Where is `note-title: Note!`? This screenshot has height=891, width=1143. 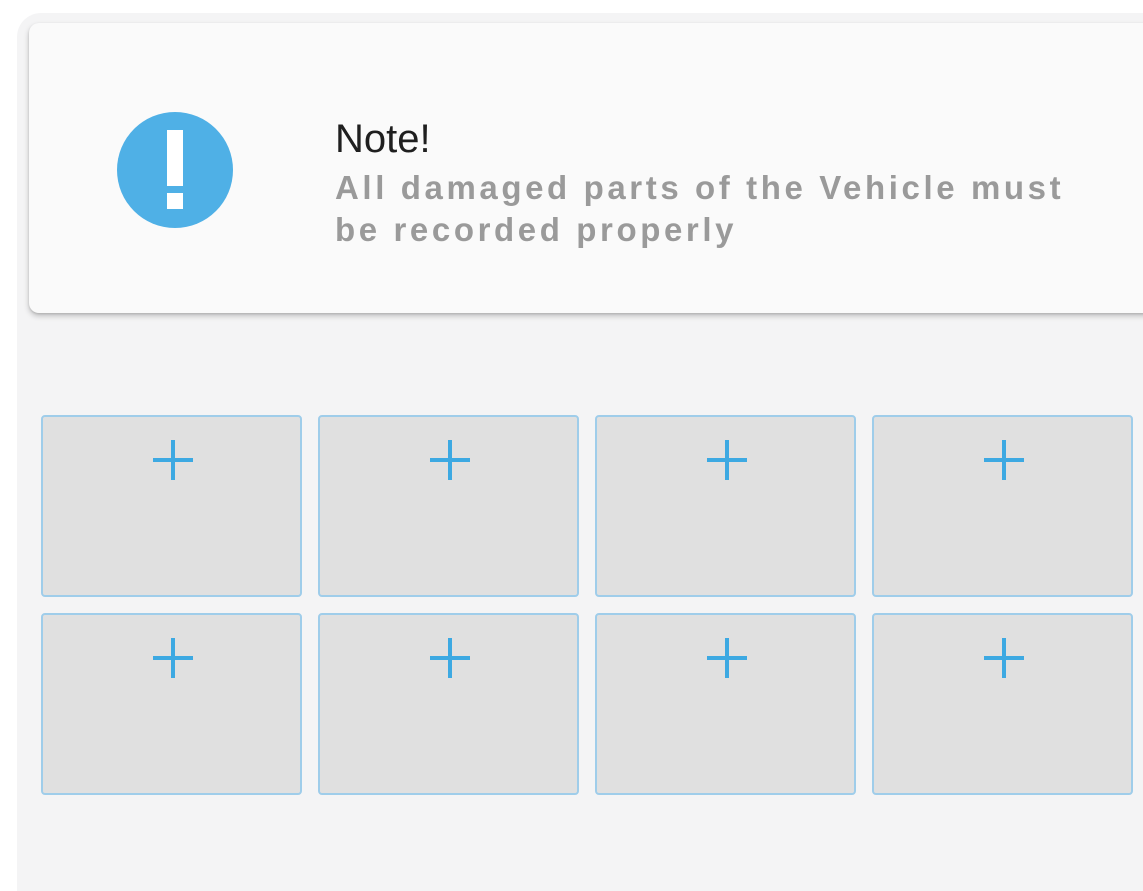
note-title: Note! is located at coordinates (383, 139).